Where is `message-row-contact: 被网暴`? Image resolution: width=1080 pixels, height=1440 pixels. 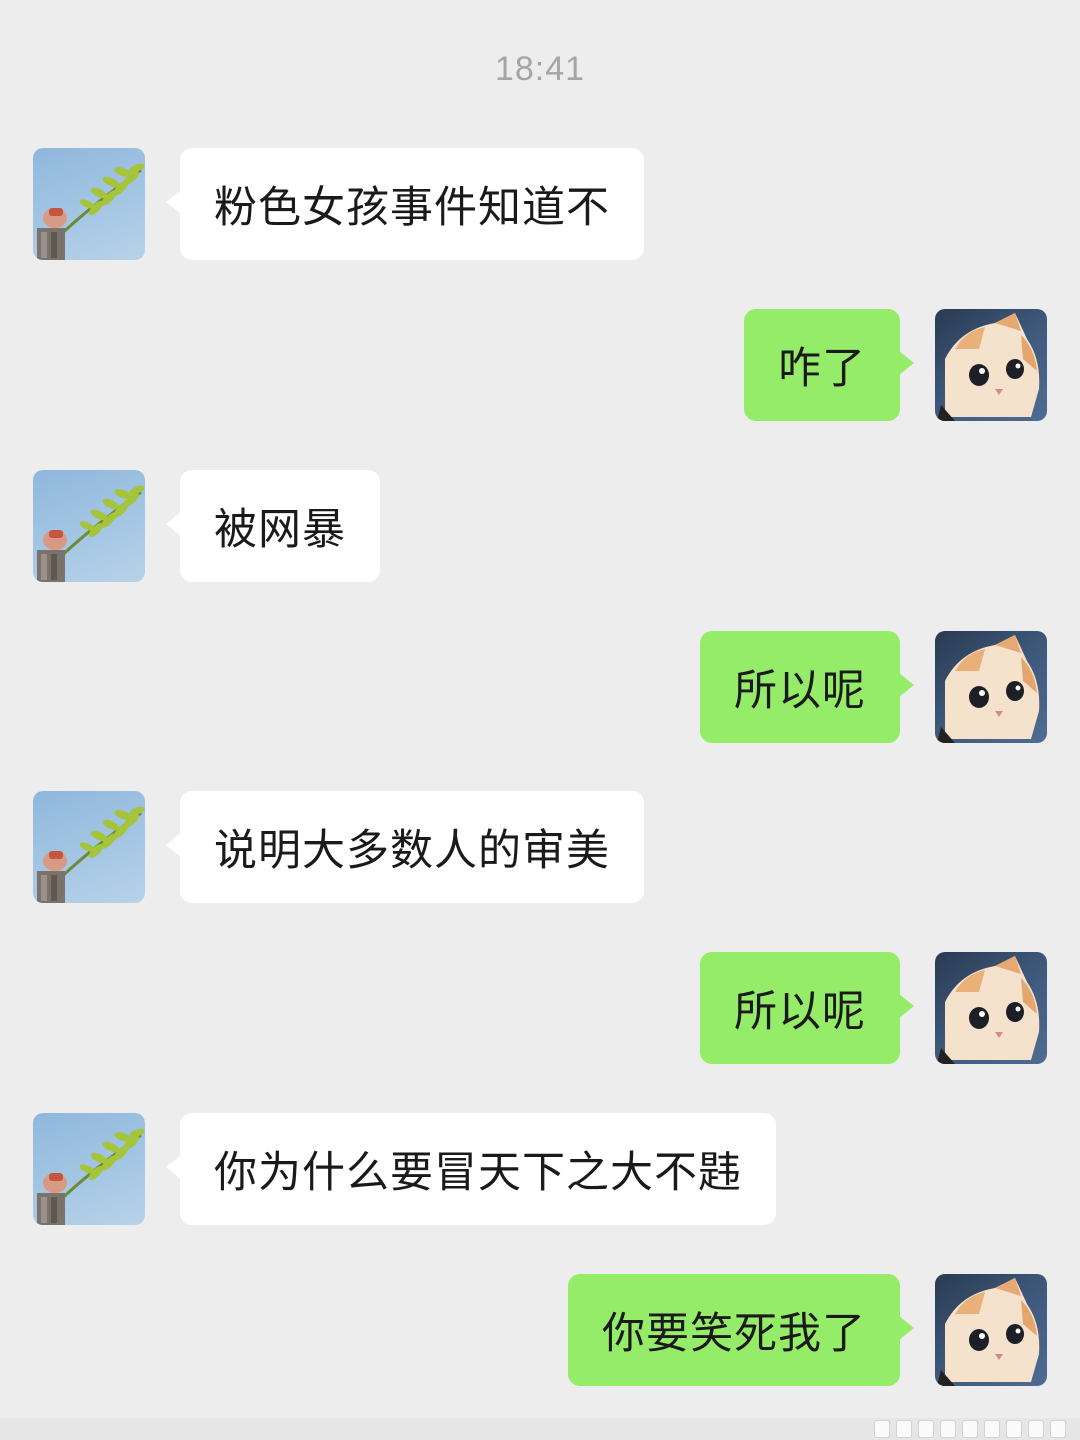 message-row-contact: 被网暴 is located at coordinates (540, 527).